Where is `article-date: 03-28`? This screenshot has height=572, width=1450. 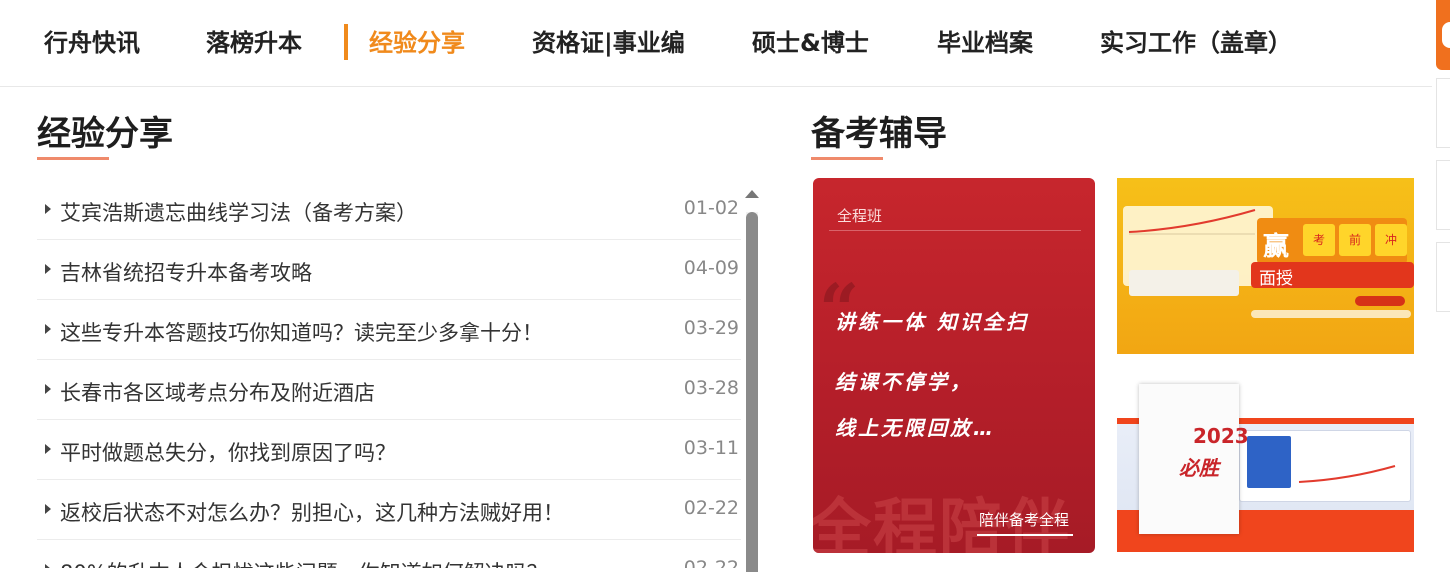
article-date: 03-28 is located at coordinates (711, 388).